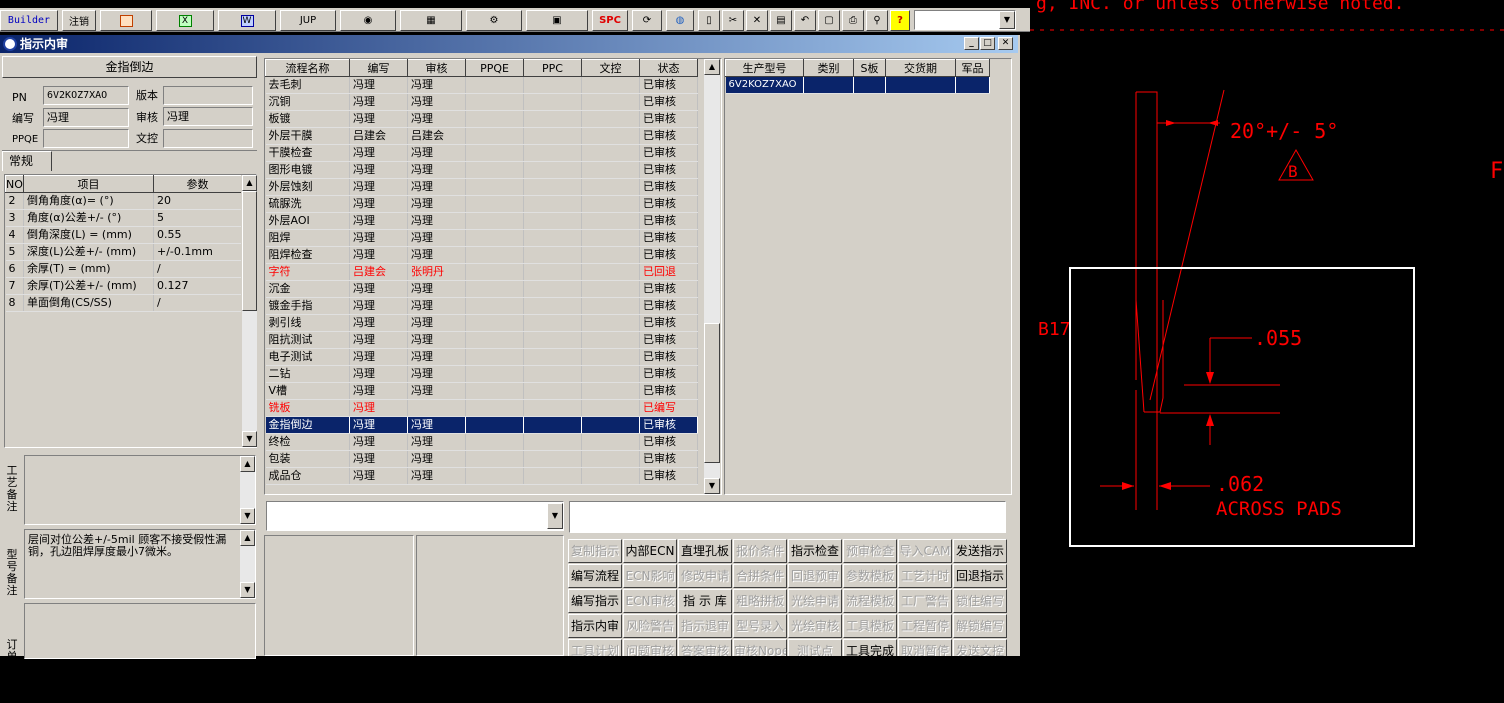  I want to click on toolbar-combo: ▼, so click(965, 20).